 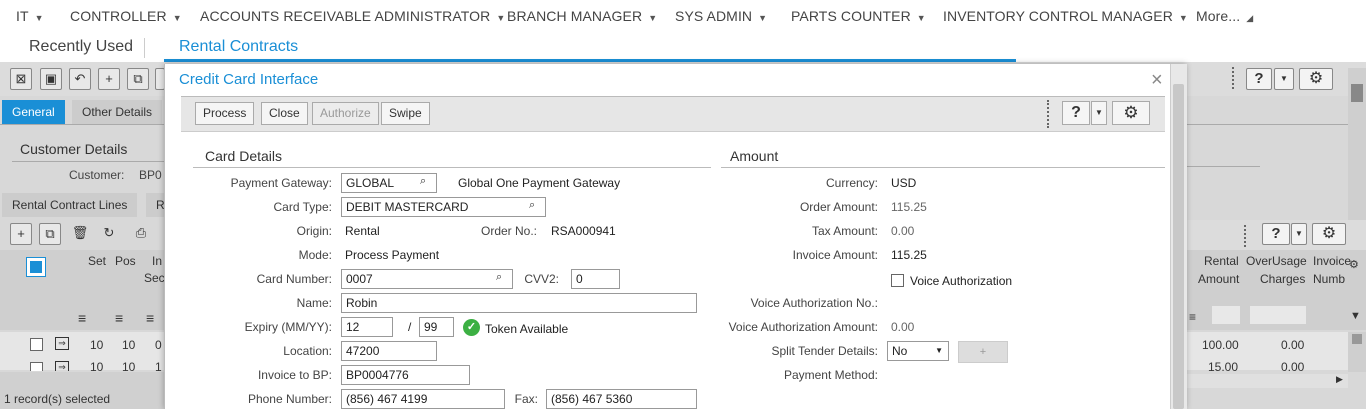 What do you see at coordinates (21, 234) in the screenshot?
I see `add-line-icon: +` at bounding box center [21, 234].